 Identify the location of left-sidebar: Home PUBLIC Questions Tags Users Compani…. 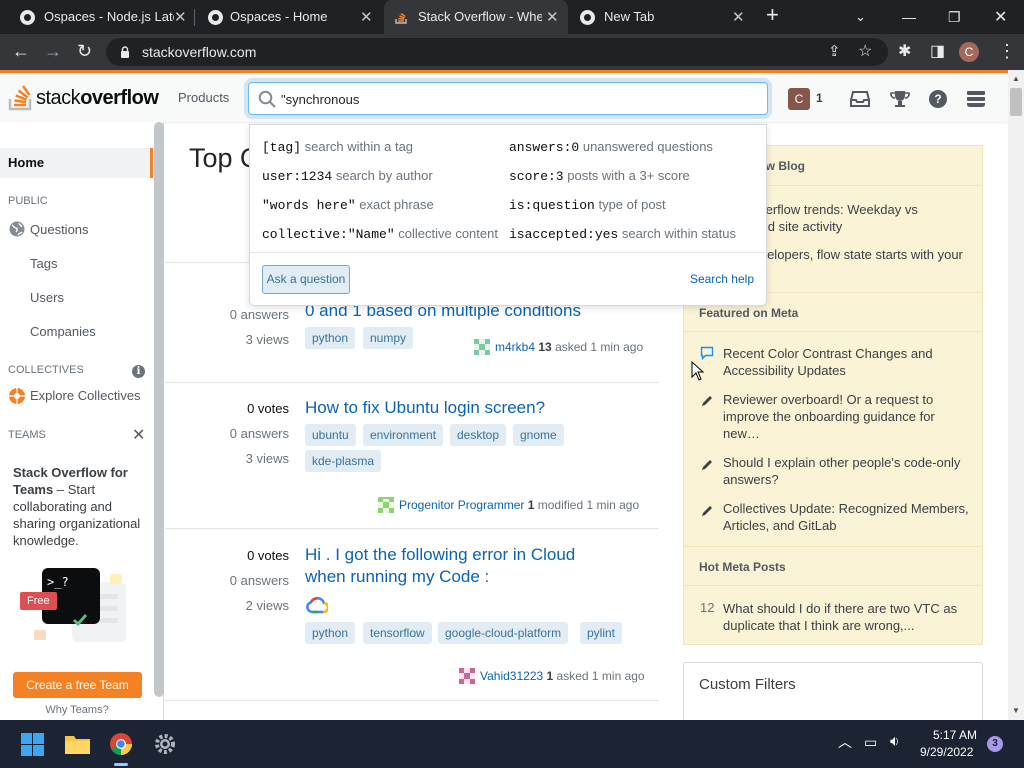
(82, 421).